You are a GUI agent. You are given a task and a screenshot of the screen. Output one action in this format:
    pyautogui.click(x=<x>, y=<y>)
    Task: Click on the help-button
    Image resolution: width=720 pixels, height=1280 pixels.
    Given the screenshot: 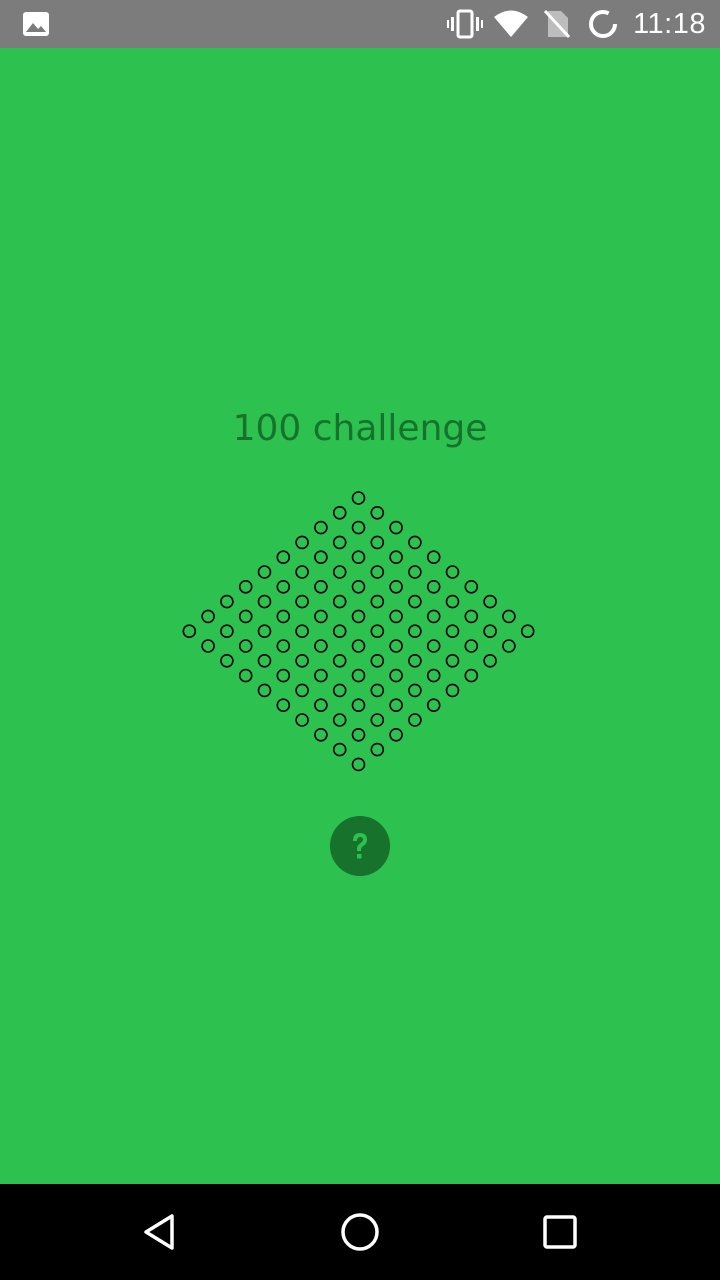 What is the action you would take?
    pyautogui.click(x=360, y=846)
    